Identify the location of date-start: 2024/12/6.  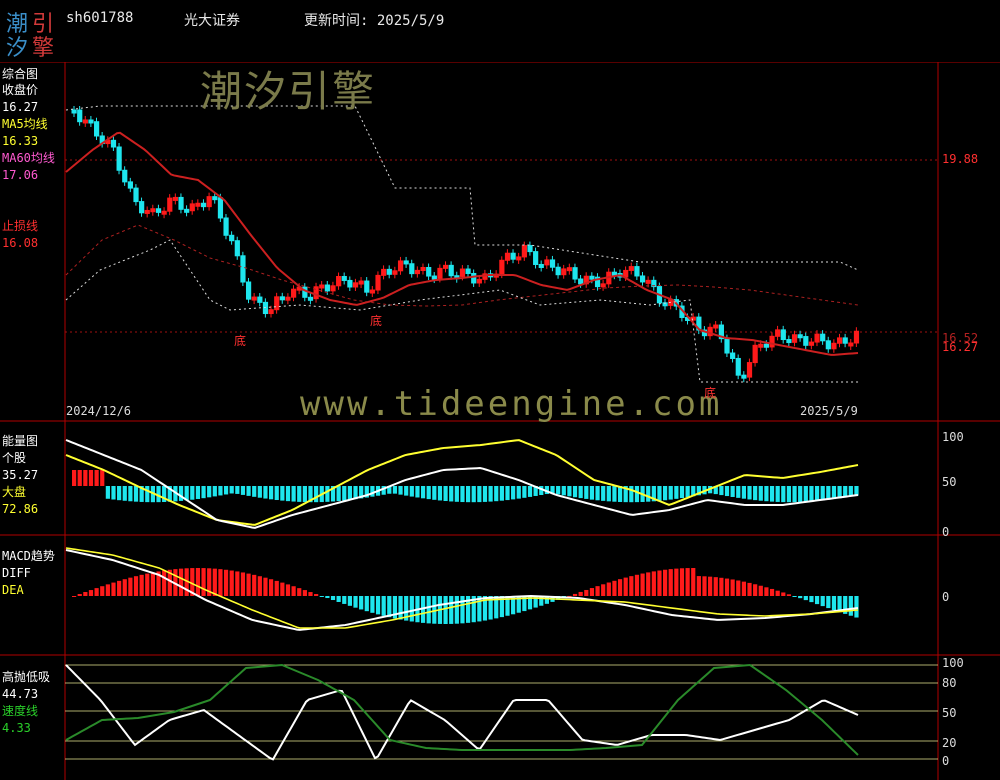
(99, 411).